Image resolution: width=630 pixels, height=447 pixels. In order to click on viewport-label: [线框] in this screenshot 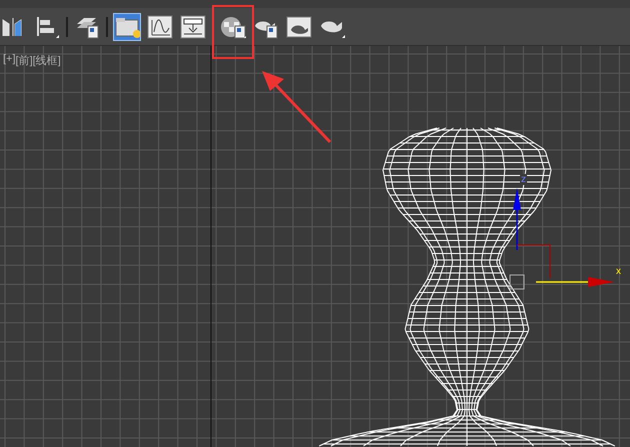, I will do `click(46, 60)`.